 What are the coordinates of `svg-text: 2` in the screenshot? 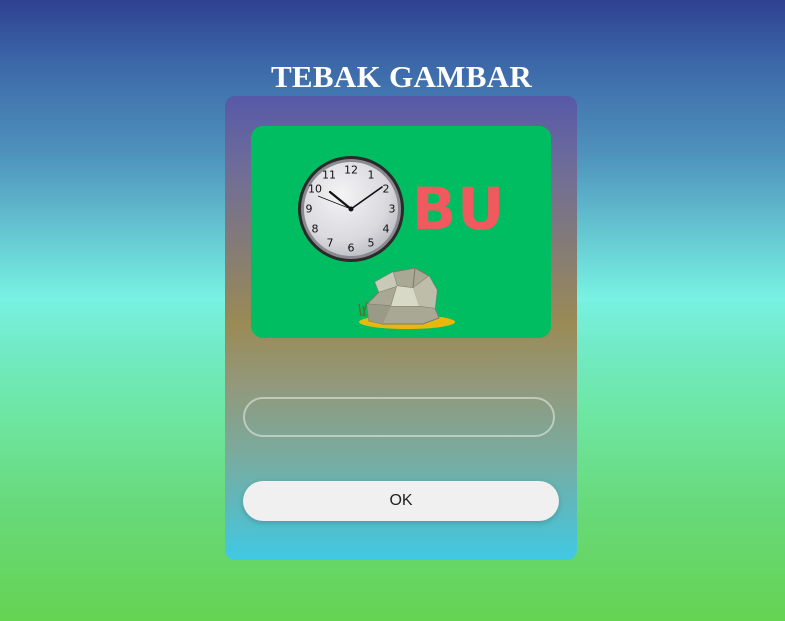 It's located at (386, 189).